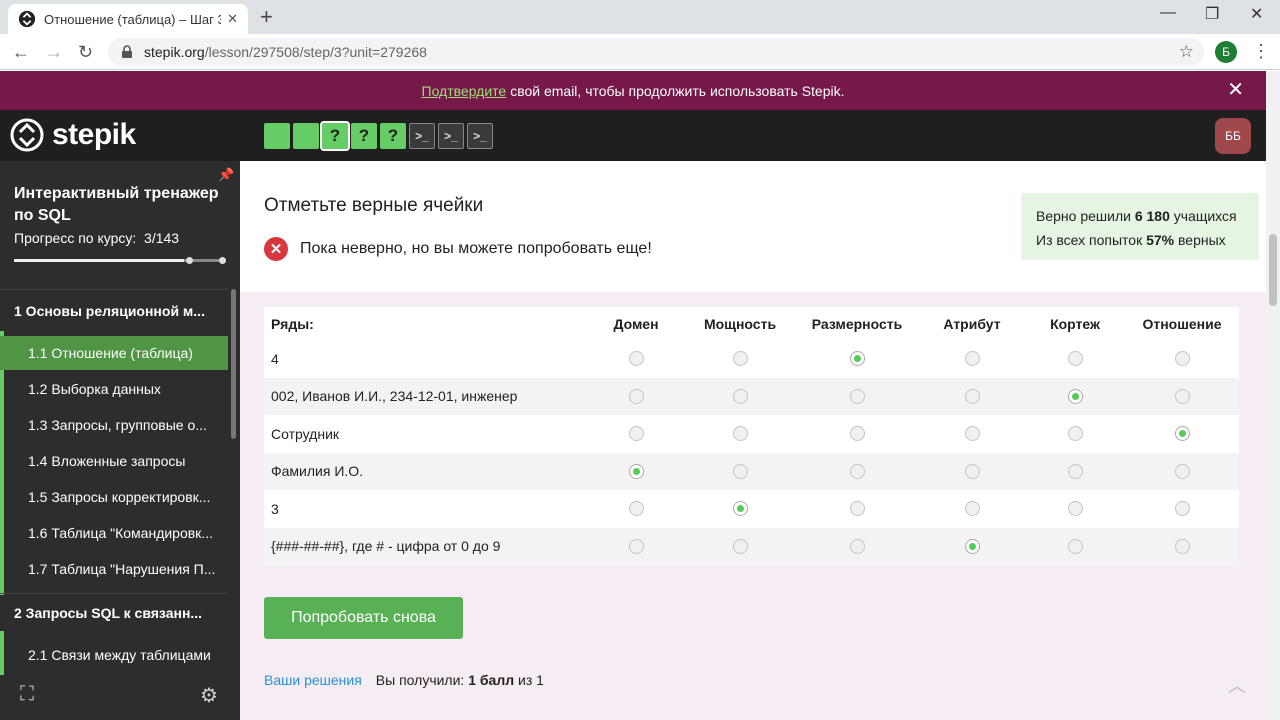 Image resolution: width=1280 pixels, height=720 pixels. What do you see at coordinates (335, 136) in the screenshot?
I see `step-3: ?` at bounding box center [335, 136].